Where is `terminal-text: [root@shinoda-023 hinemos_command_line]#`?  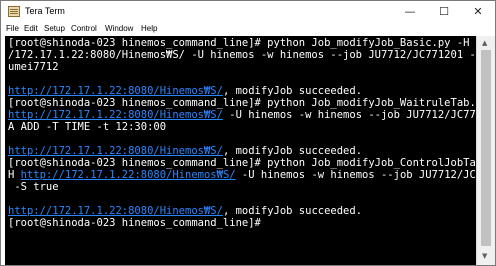
terminal-text: [root@shinoda-023 hinemos_command_line]# is located at coordinates (138, 223).